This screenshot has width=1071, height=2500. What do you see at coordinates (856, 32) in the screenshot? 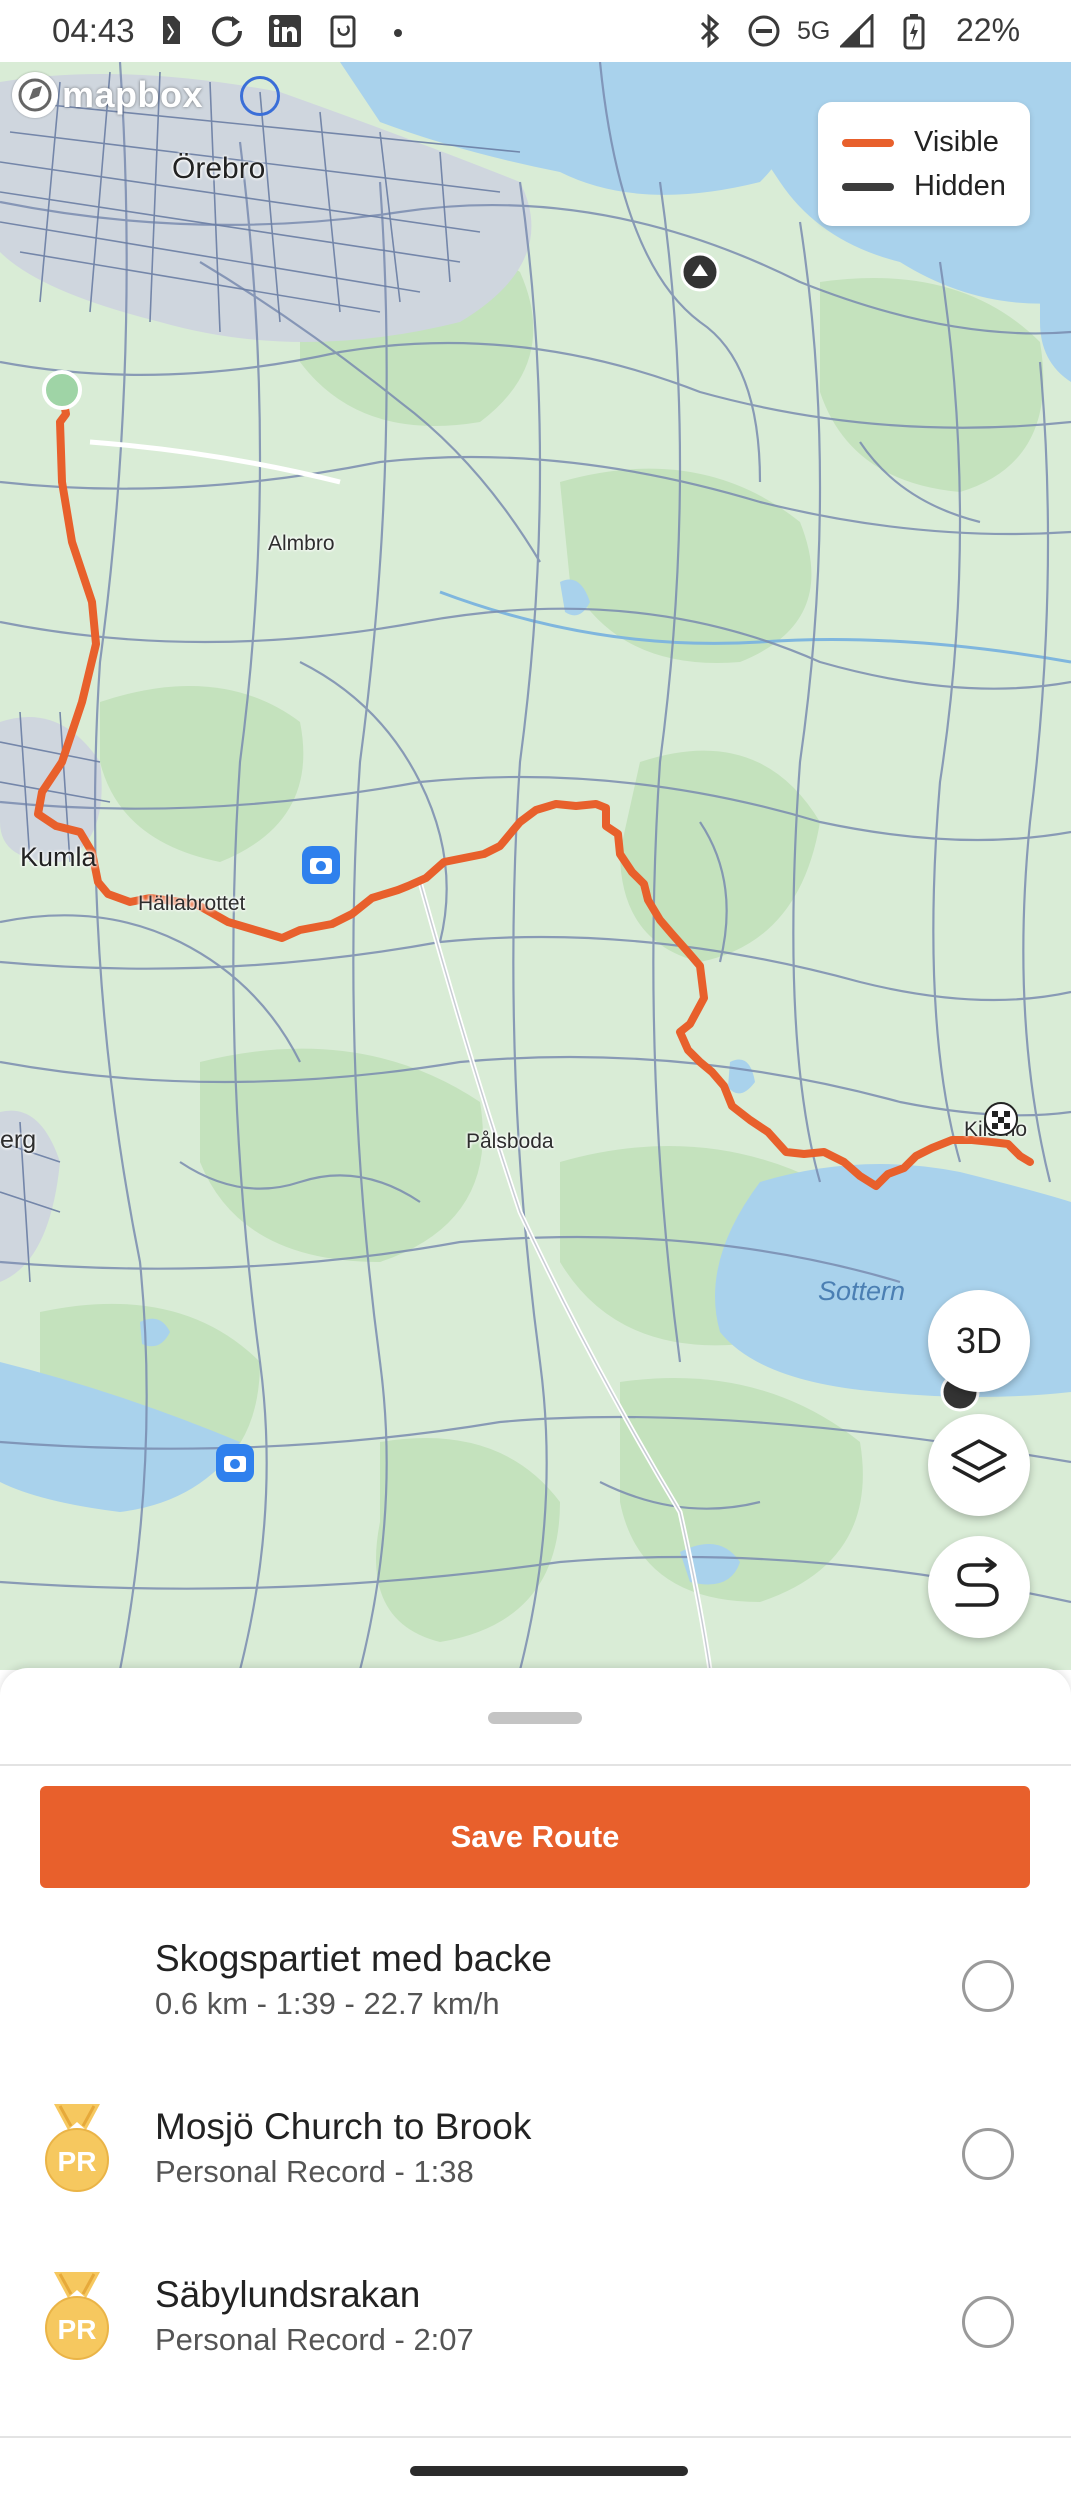
I see `signal-icon` at bounding box center [856, 32].